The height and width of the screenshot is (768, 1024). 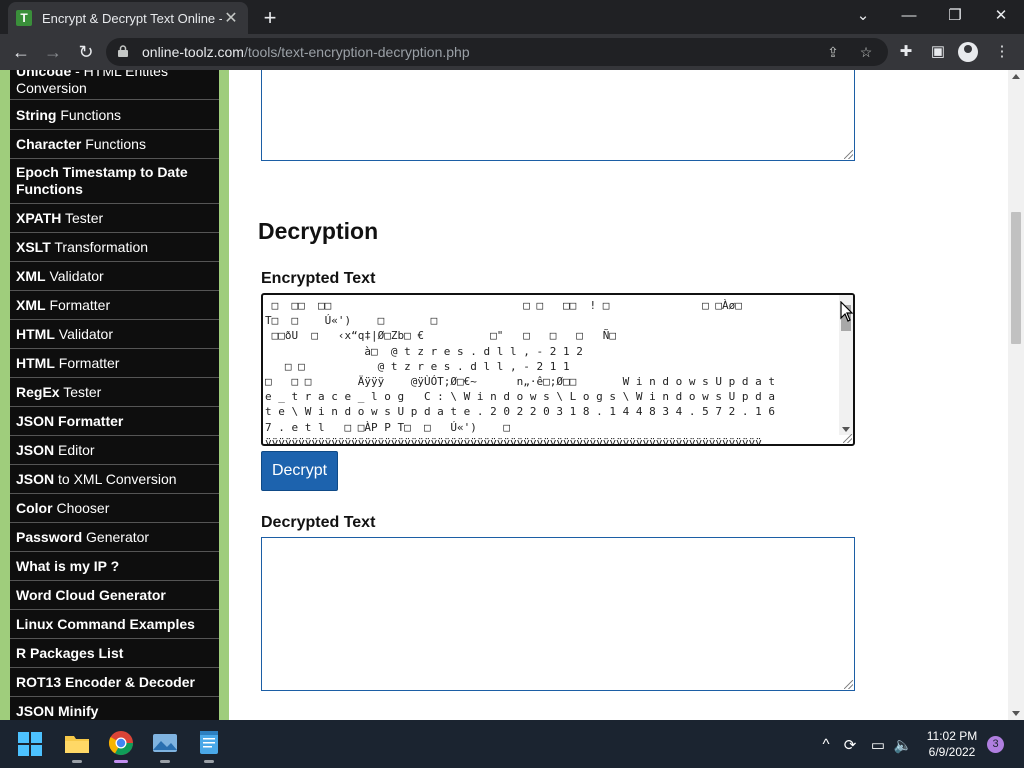 What do you see at coordinates (1002, 52) in the screenshot?
I see `menu-kebab-icon: ⋮` at bounding box center [1002, 52].